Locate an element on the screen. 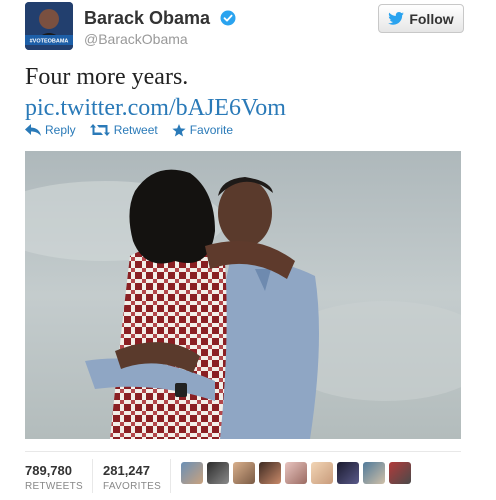 The width and height of the screenshot is (496, 500). retweet-count-label: RETWEETS is located at coordinates (54, 486).